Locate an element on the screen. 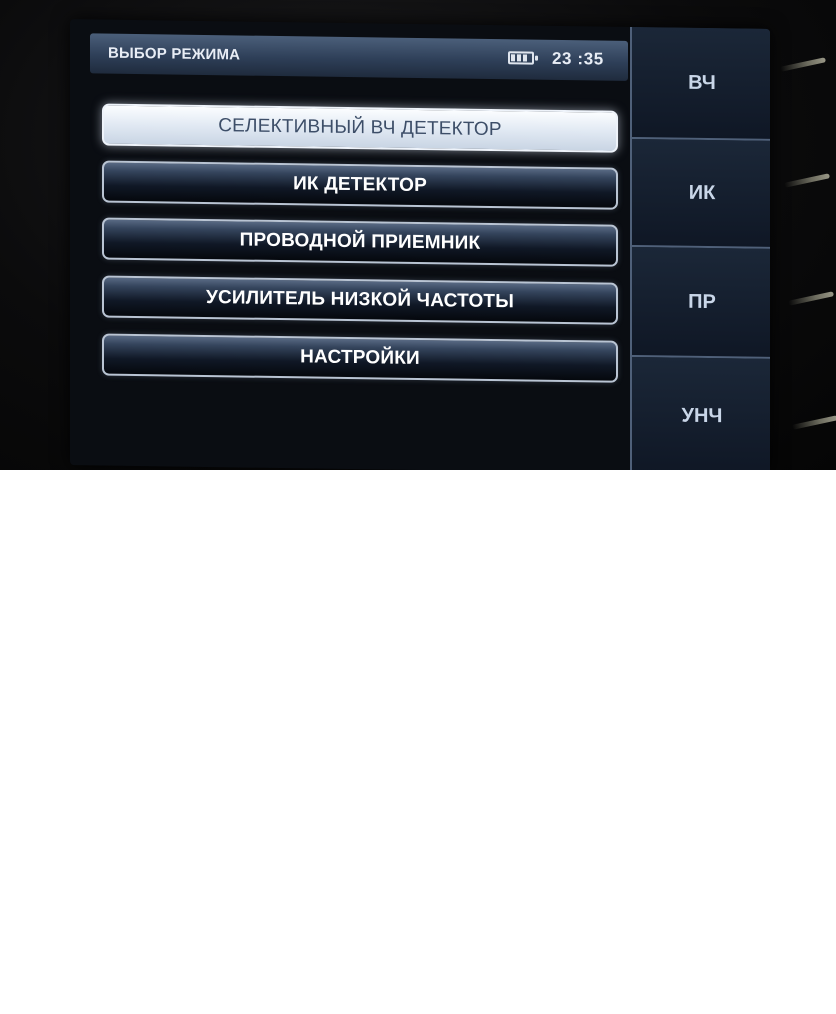 This screenshot has width=836, height=1014. softkey-rf: ВЧ is located at coordinates (701, 83).